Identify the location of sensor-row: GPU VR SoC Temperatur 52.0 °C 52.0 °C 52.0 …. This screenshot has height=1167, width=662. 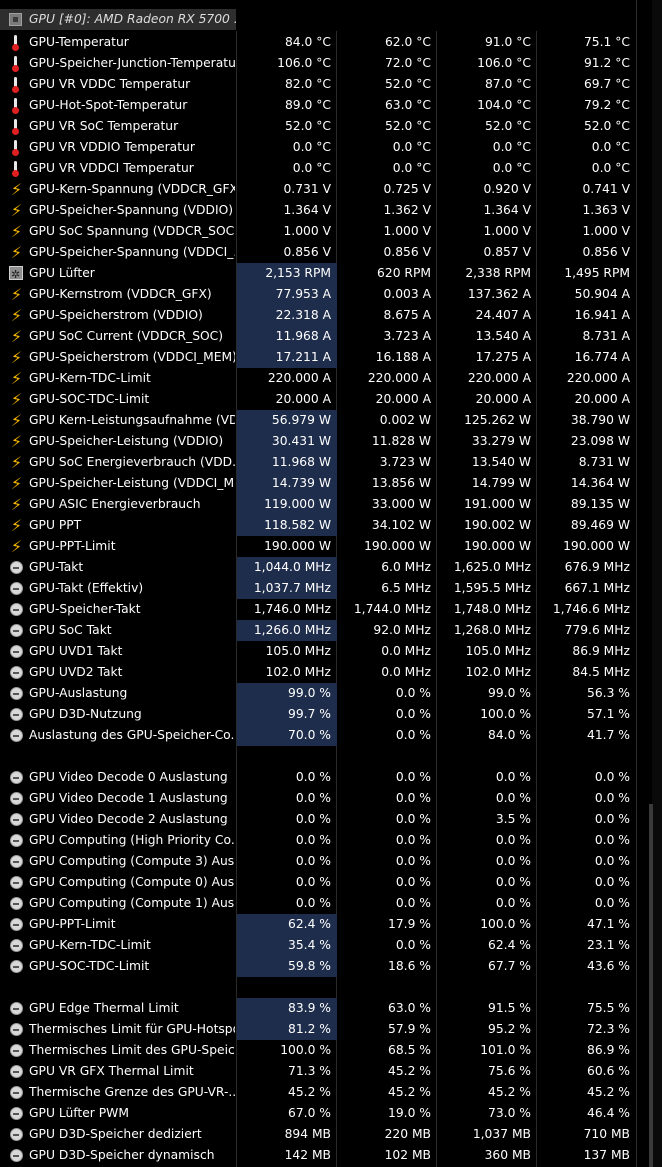
(318, 126).